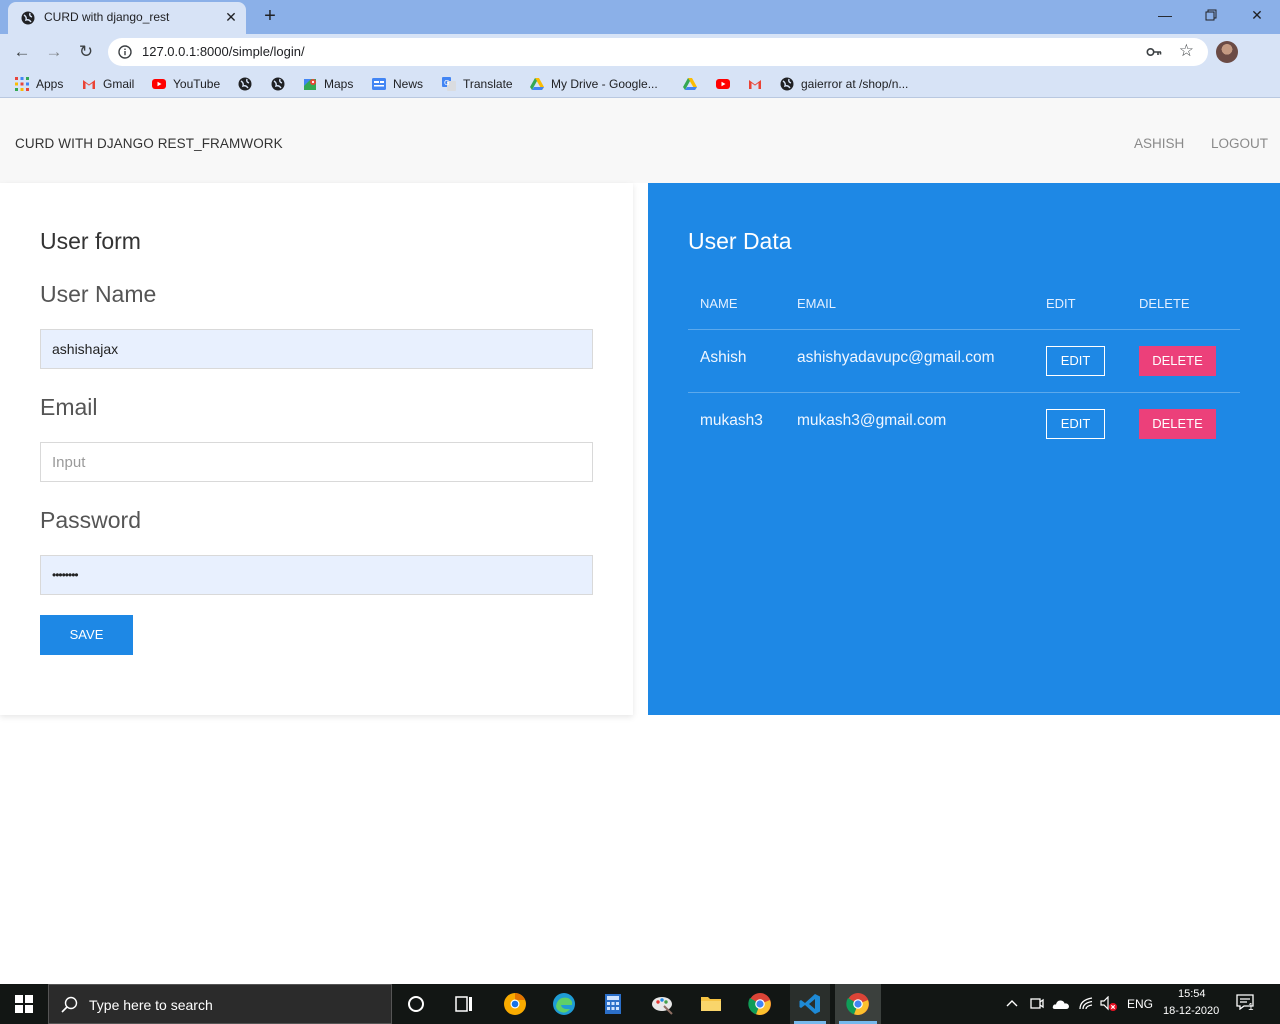  Describe the element at coordinates (408, 84) in the screenshot. I see `bookmark-label: News` at that location.